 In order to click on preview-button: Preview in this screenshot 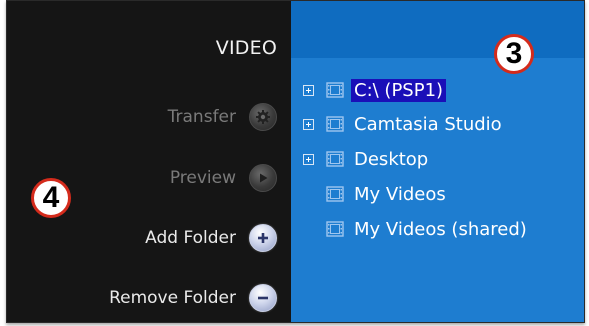, I will do `click(223, 178)`.